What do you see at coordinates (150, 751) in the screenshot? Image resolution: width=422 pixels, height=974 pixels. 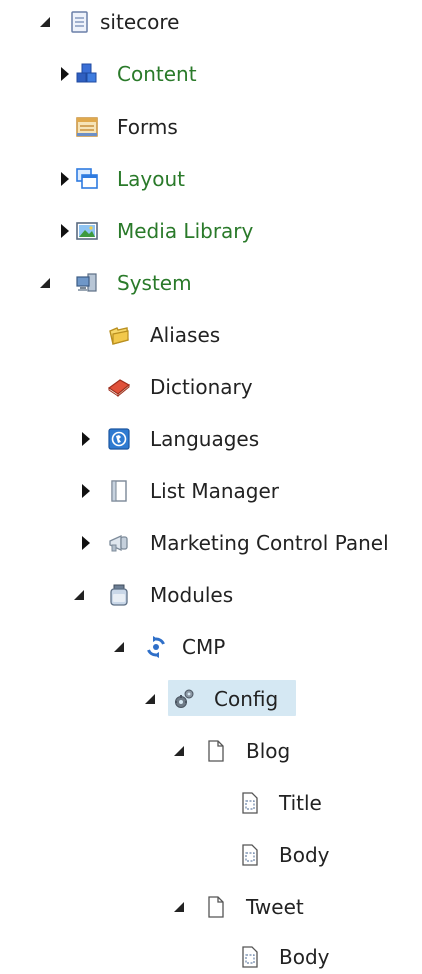 I see `tree-node-blog: Blog` at bounding box center [150, 751].